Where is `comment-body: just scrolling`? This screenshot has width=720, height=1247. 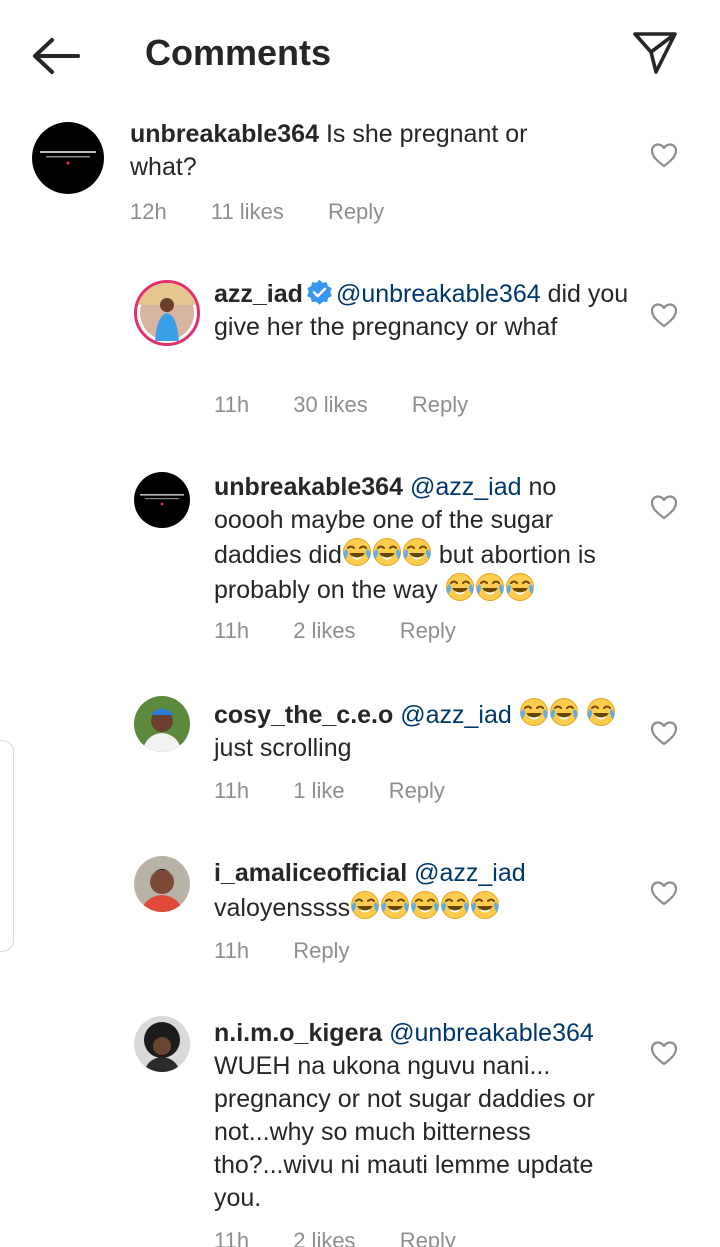
comment-body: just scrolling is located at coordinates (283, 748).